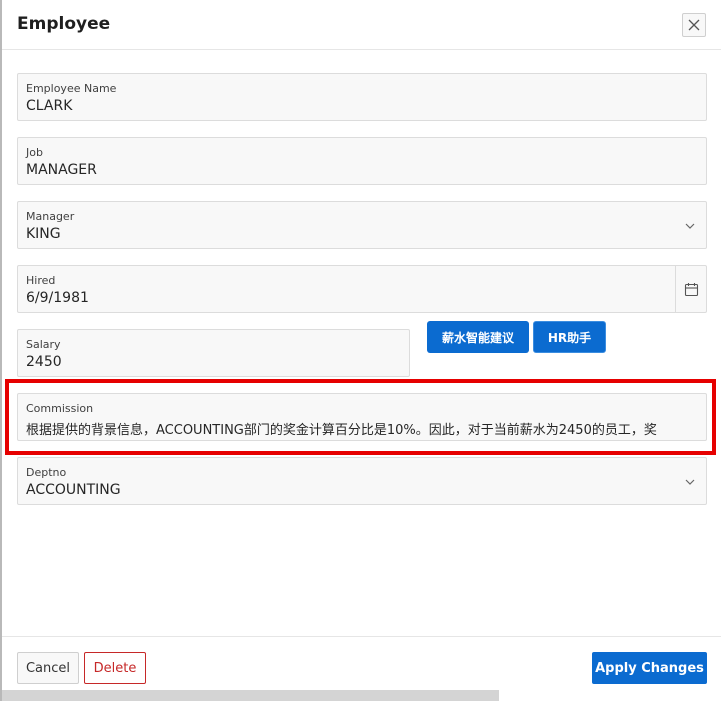 The height and width of the screenshot is (701, 721). Describe the element at coordinates (361, 636) in the screenshot. I see `footer-divider` at that location.